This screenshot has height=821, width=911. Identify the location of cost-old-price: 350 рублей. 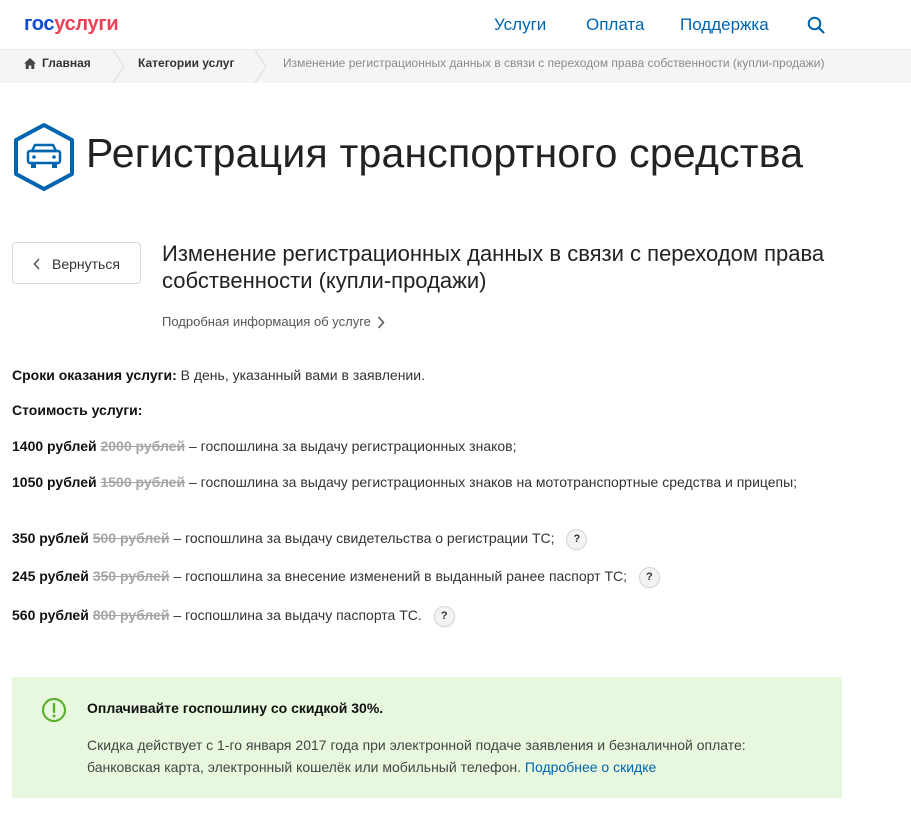
(131, 576).